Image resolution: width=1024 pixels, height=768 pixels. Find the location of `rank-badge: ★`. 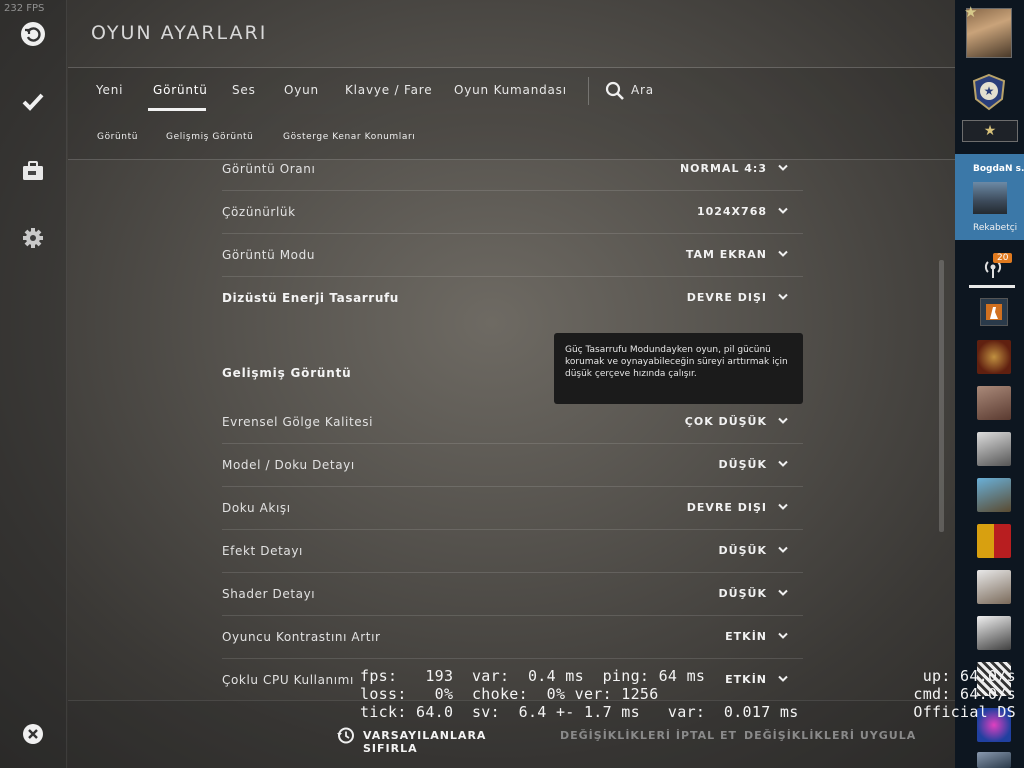

rank-badge: ★ is located at coordinates (990, 131).